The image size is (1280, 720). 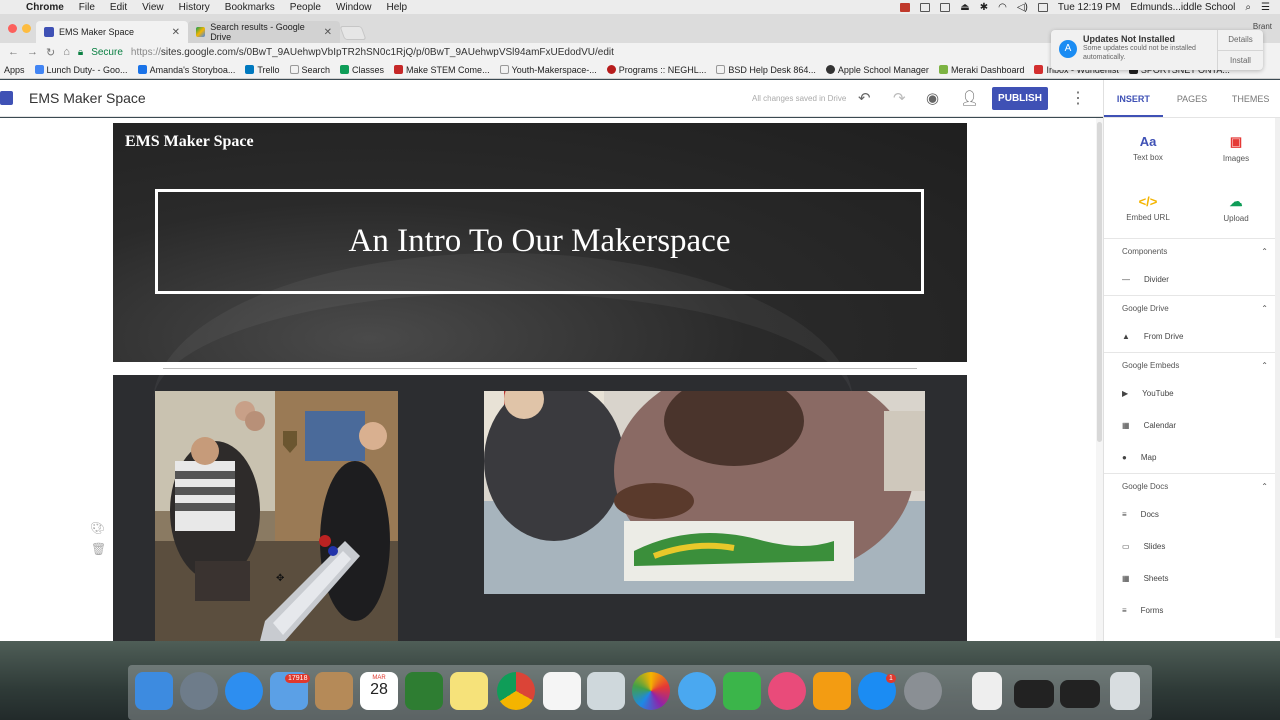 What do you see at coordinates (1240, 40) in the screenshot?
I see `details-button: Details` at bounding box center [1240, 40].